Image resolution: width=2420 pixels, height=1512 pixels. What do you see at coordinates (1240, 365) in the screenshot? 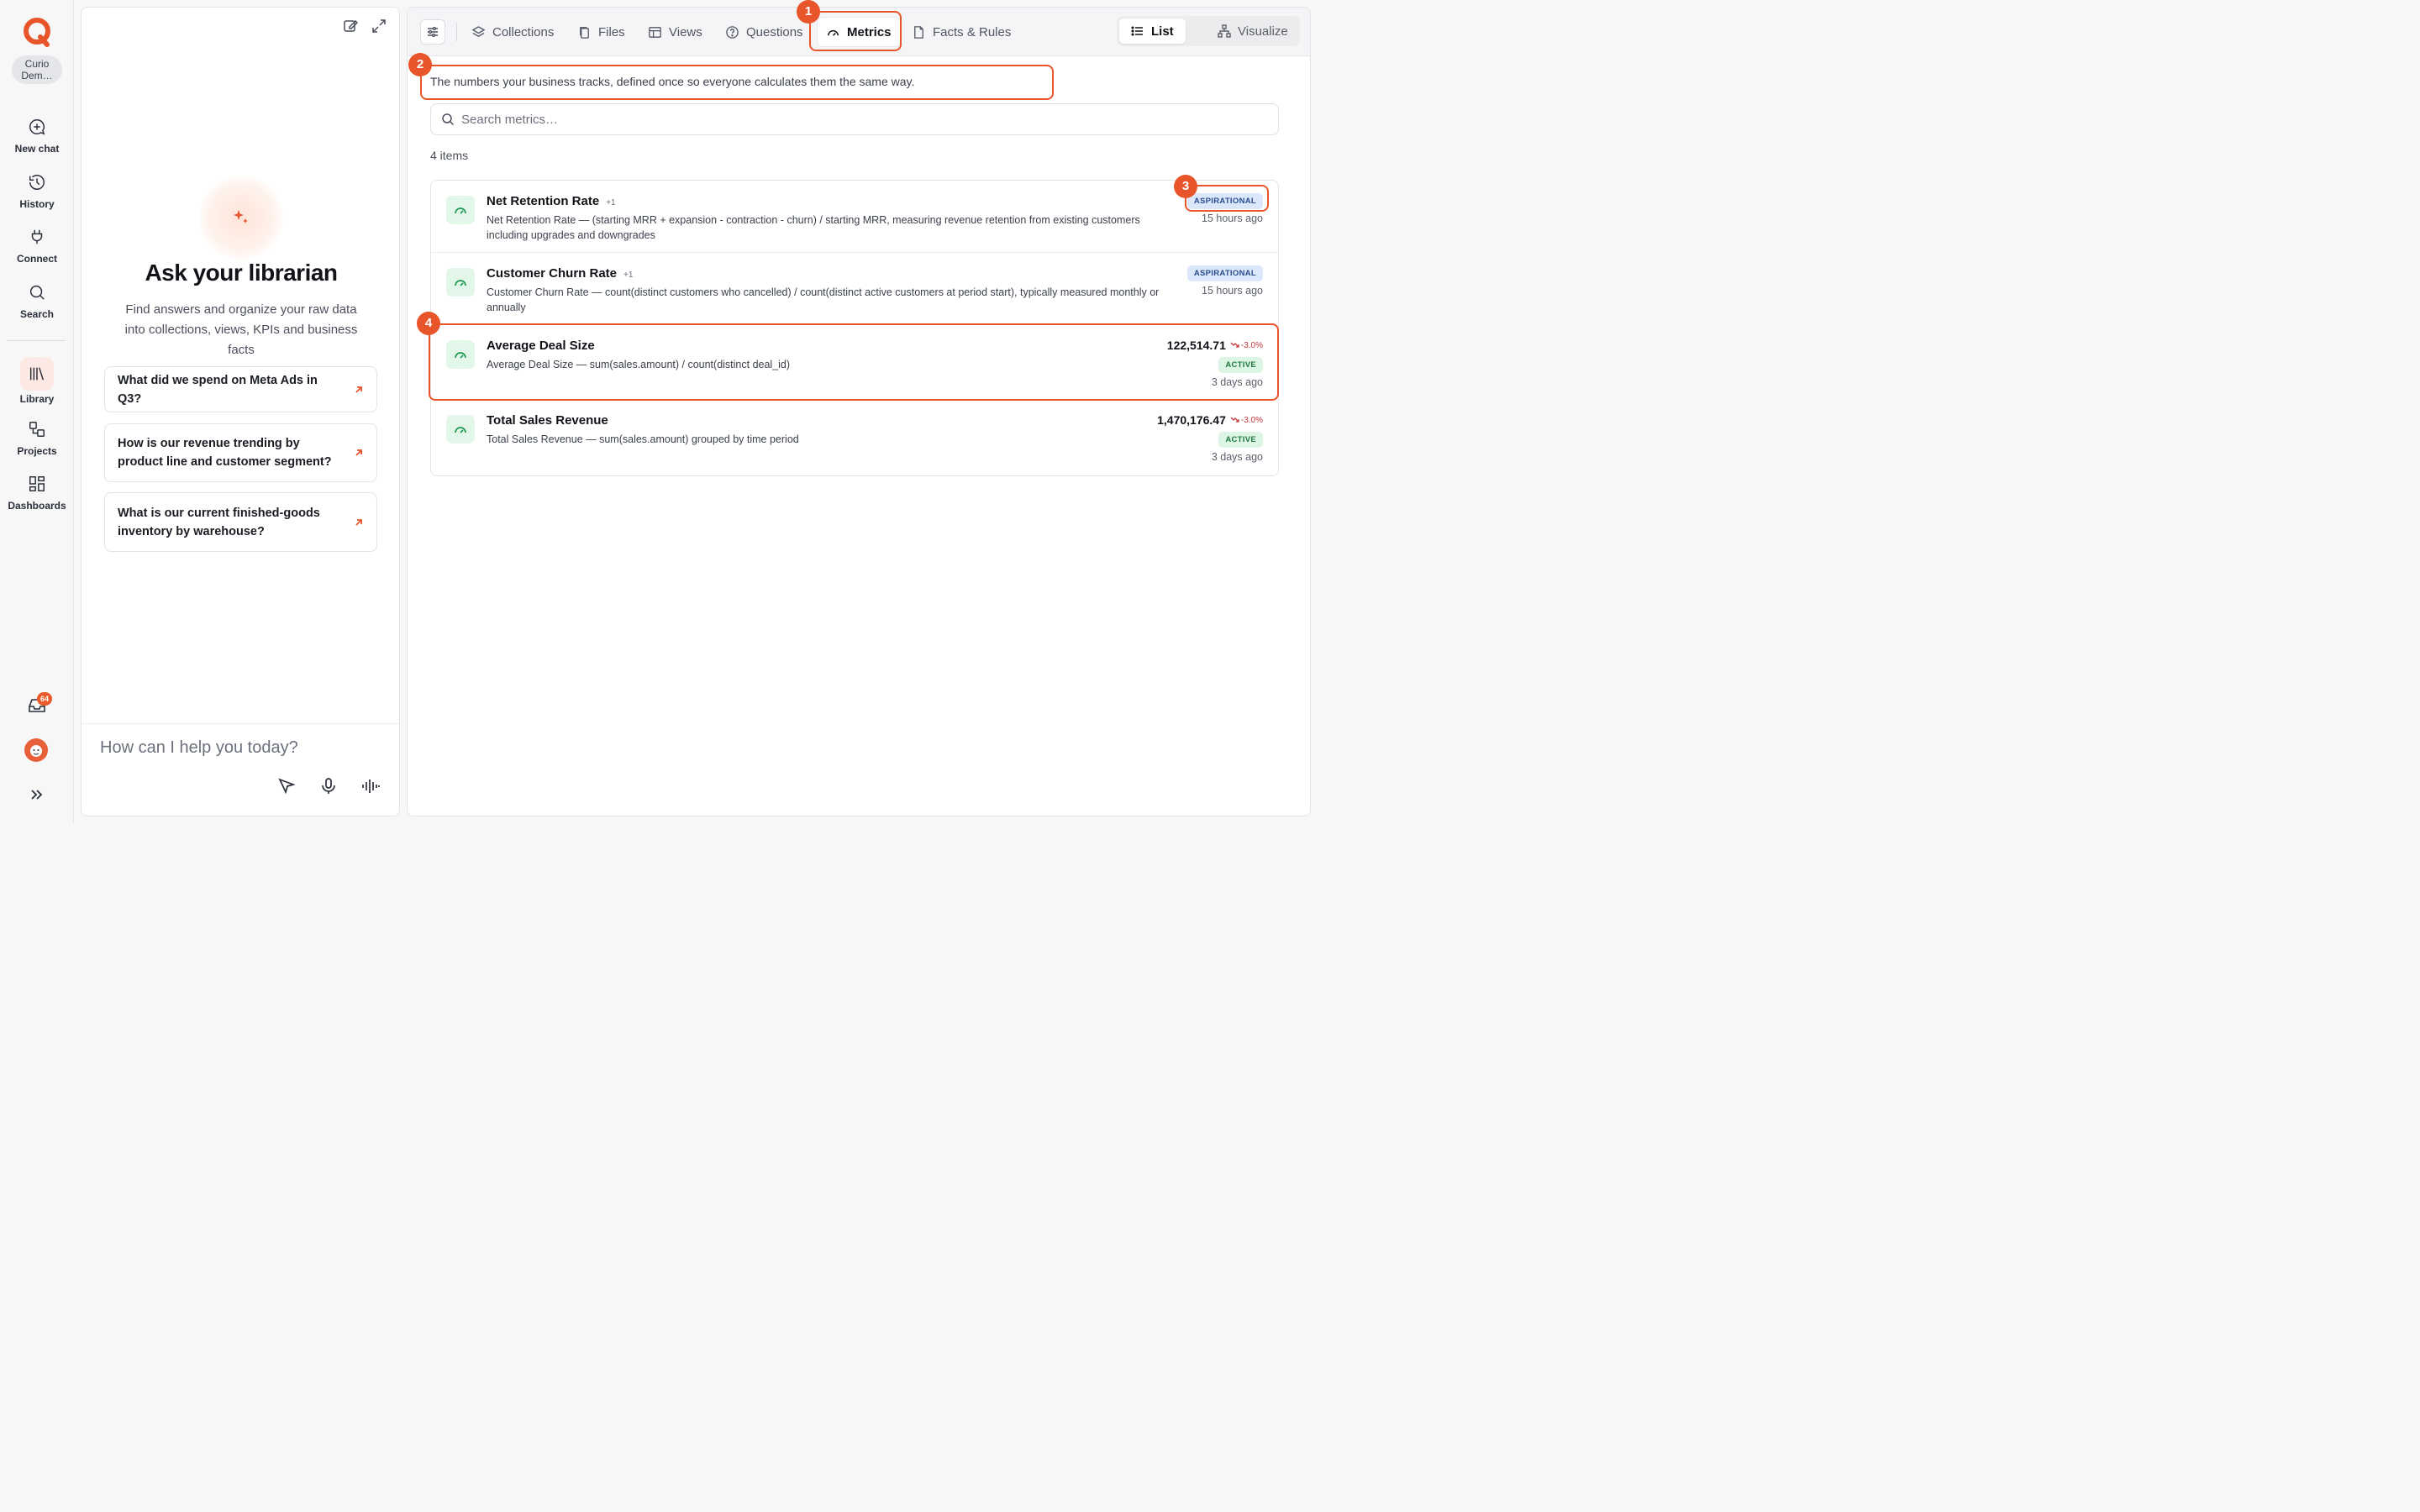
I see `status-badge: ACTIVE` at bounding box center [1240, 365].